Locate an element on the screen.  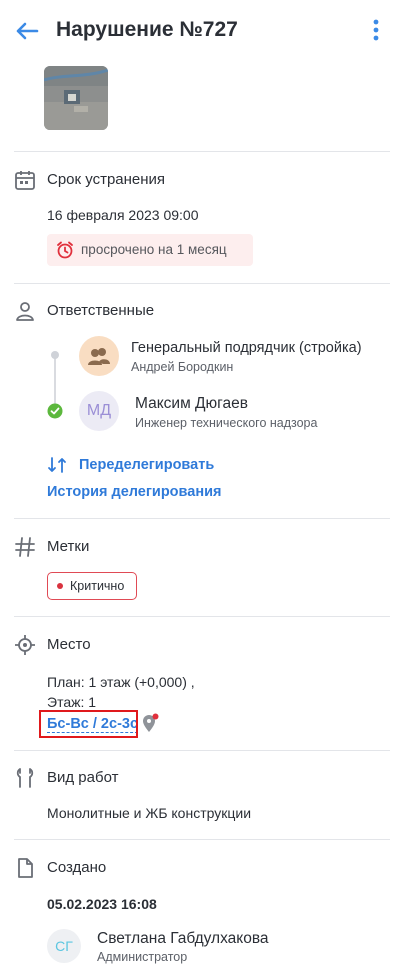
deadline-date: 16 февраля 2023 09:00 is located at coordinates (123, 215).